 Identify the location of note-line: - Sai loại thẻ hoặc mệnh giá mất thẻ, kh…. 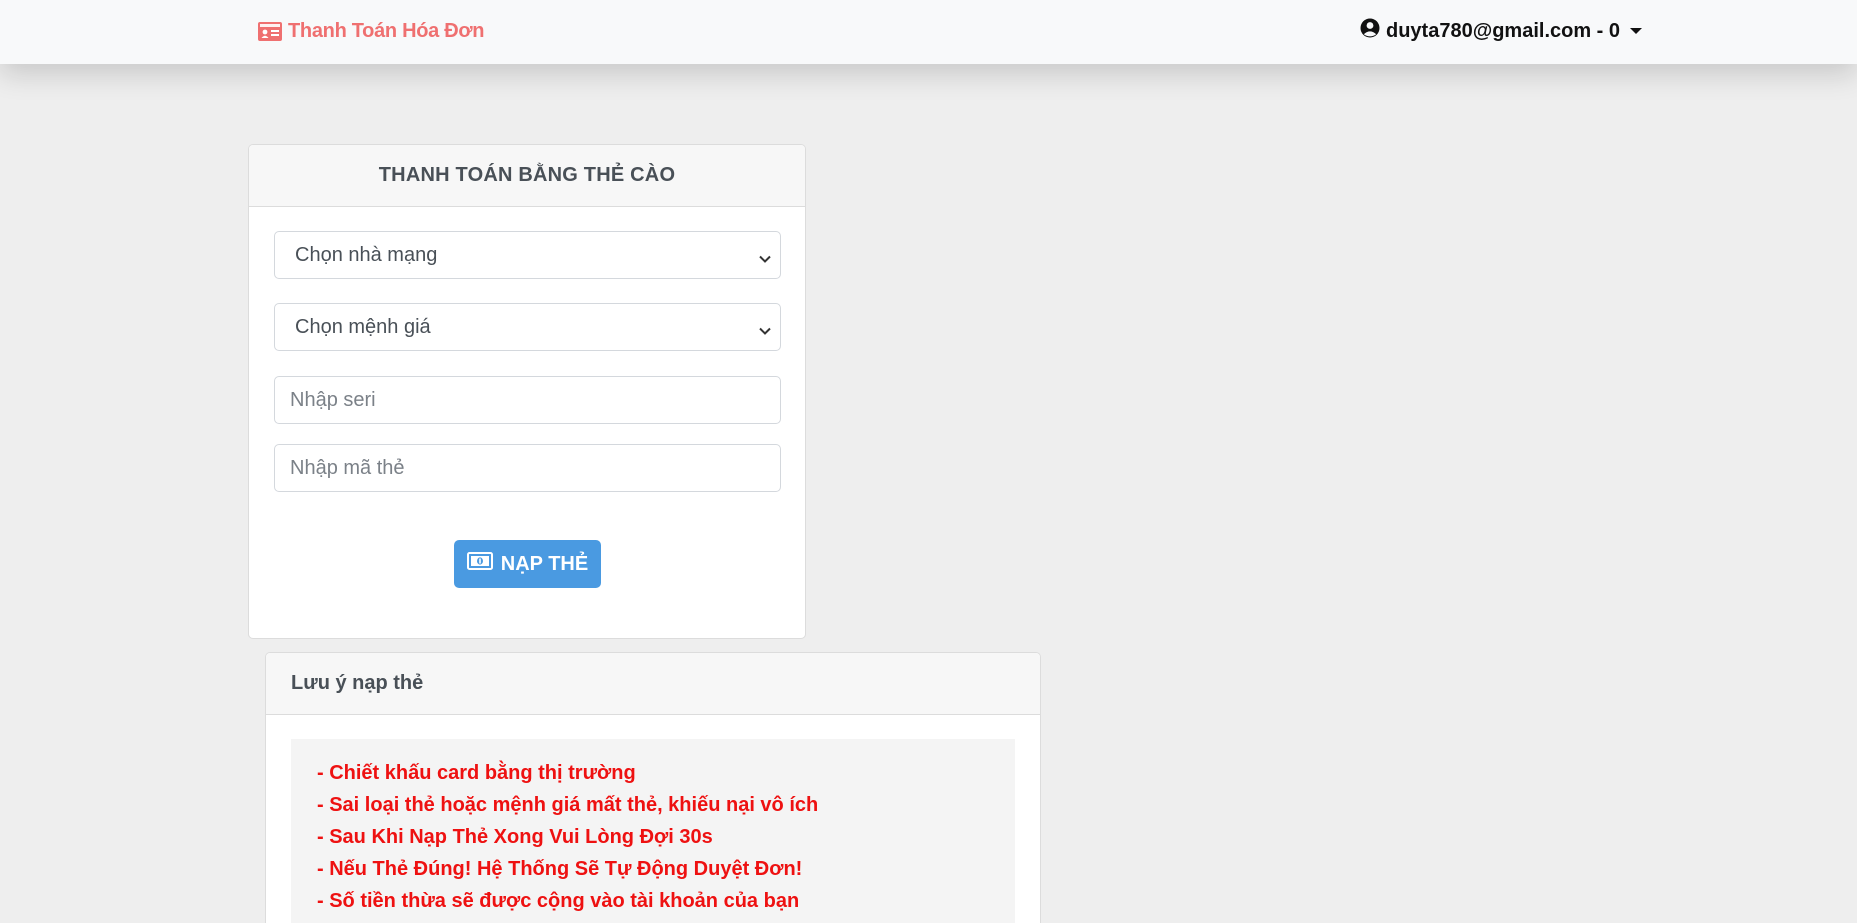
(568, 805).